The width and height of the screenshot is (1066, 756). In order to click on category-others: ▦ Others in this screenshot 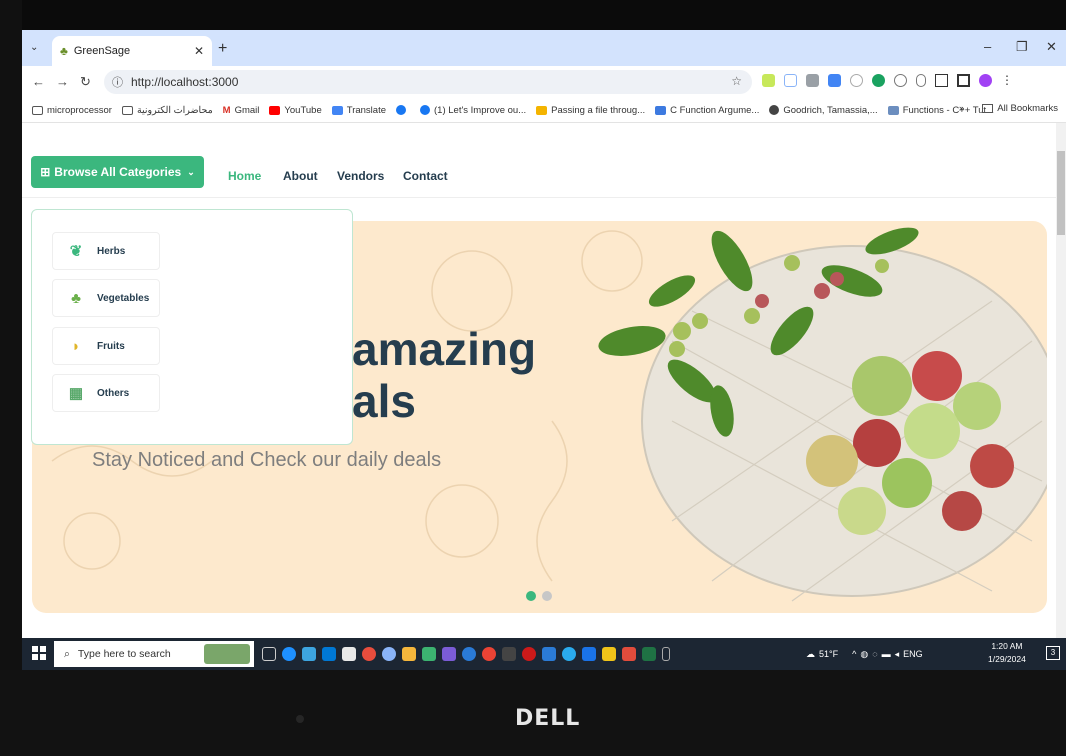, I will do `click(106, 393)`.